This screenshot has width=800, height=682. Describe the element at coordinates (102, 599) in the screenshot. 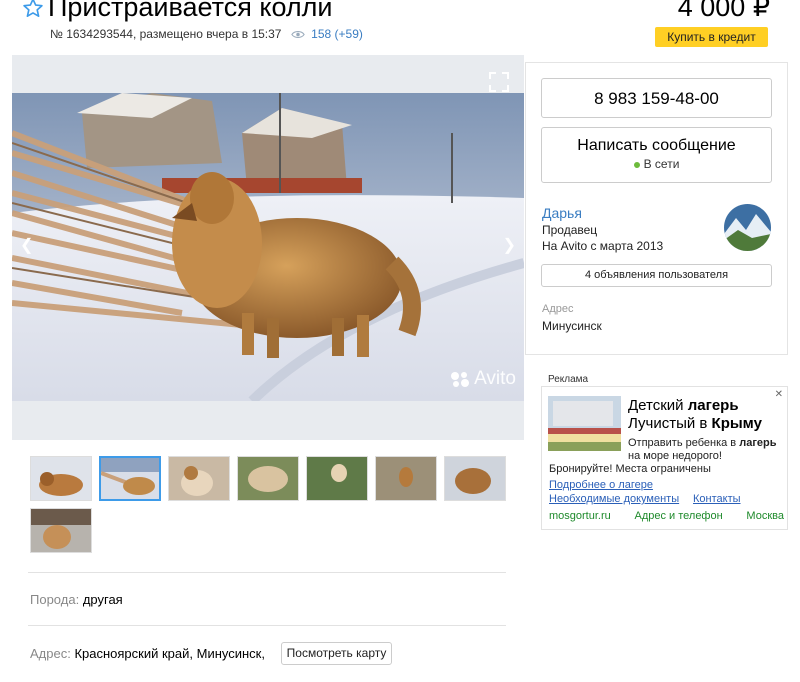

I see `breed-value: другая` at that location.